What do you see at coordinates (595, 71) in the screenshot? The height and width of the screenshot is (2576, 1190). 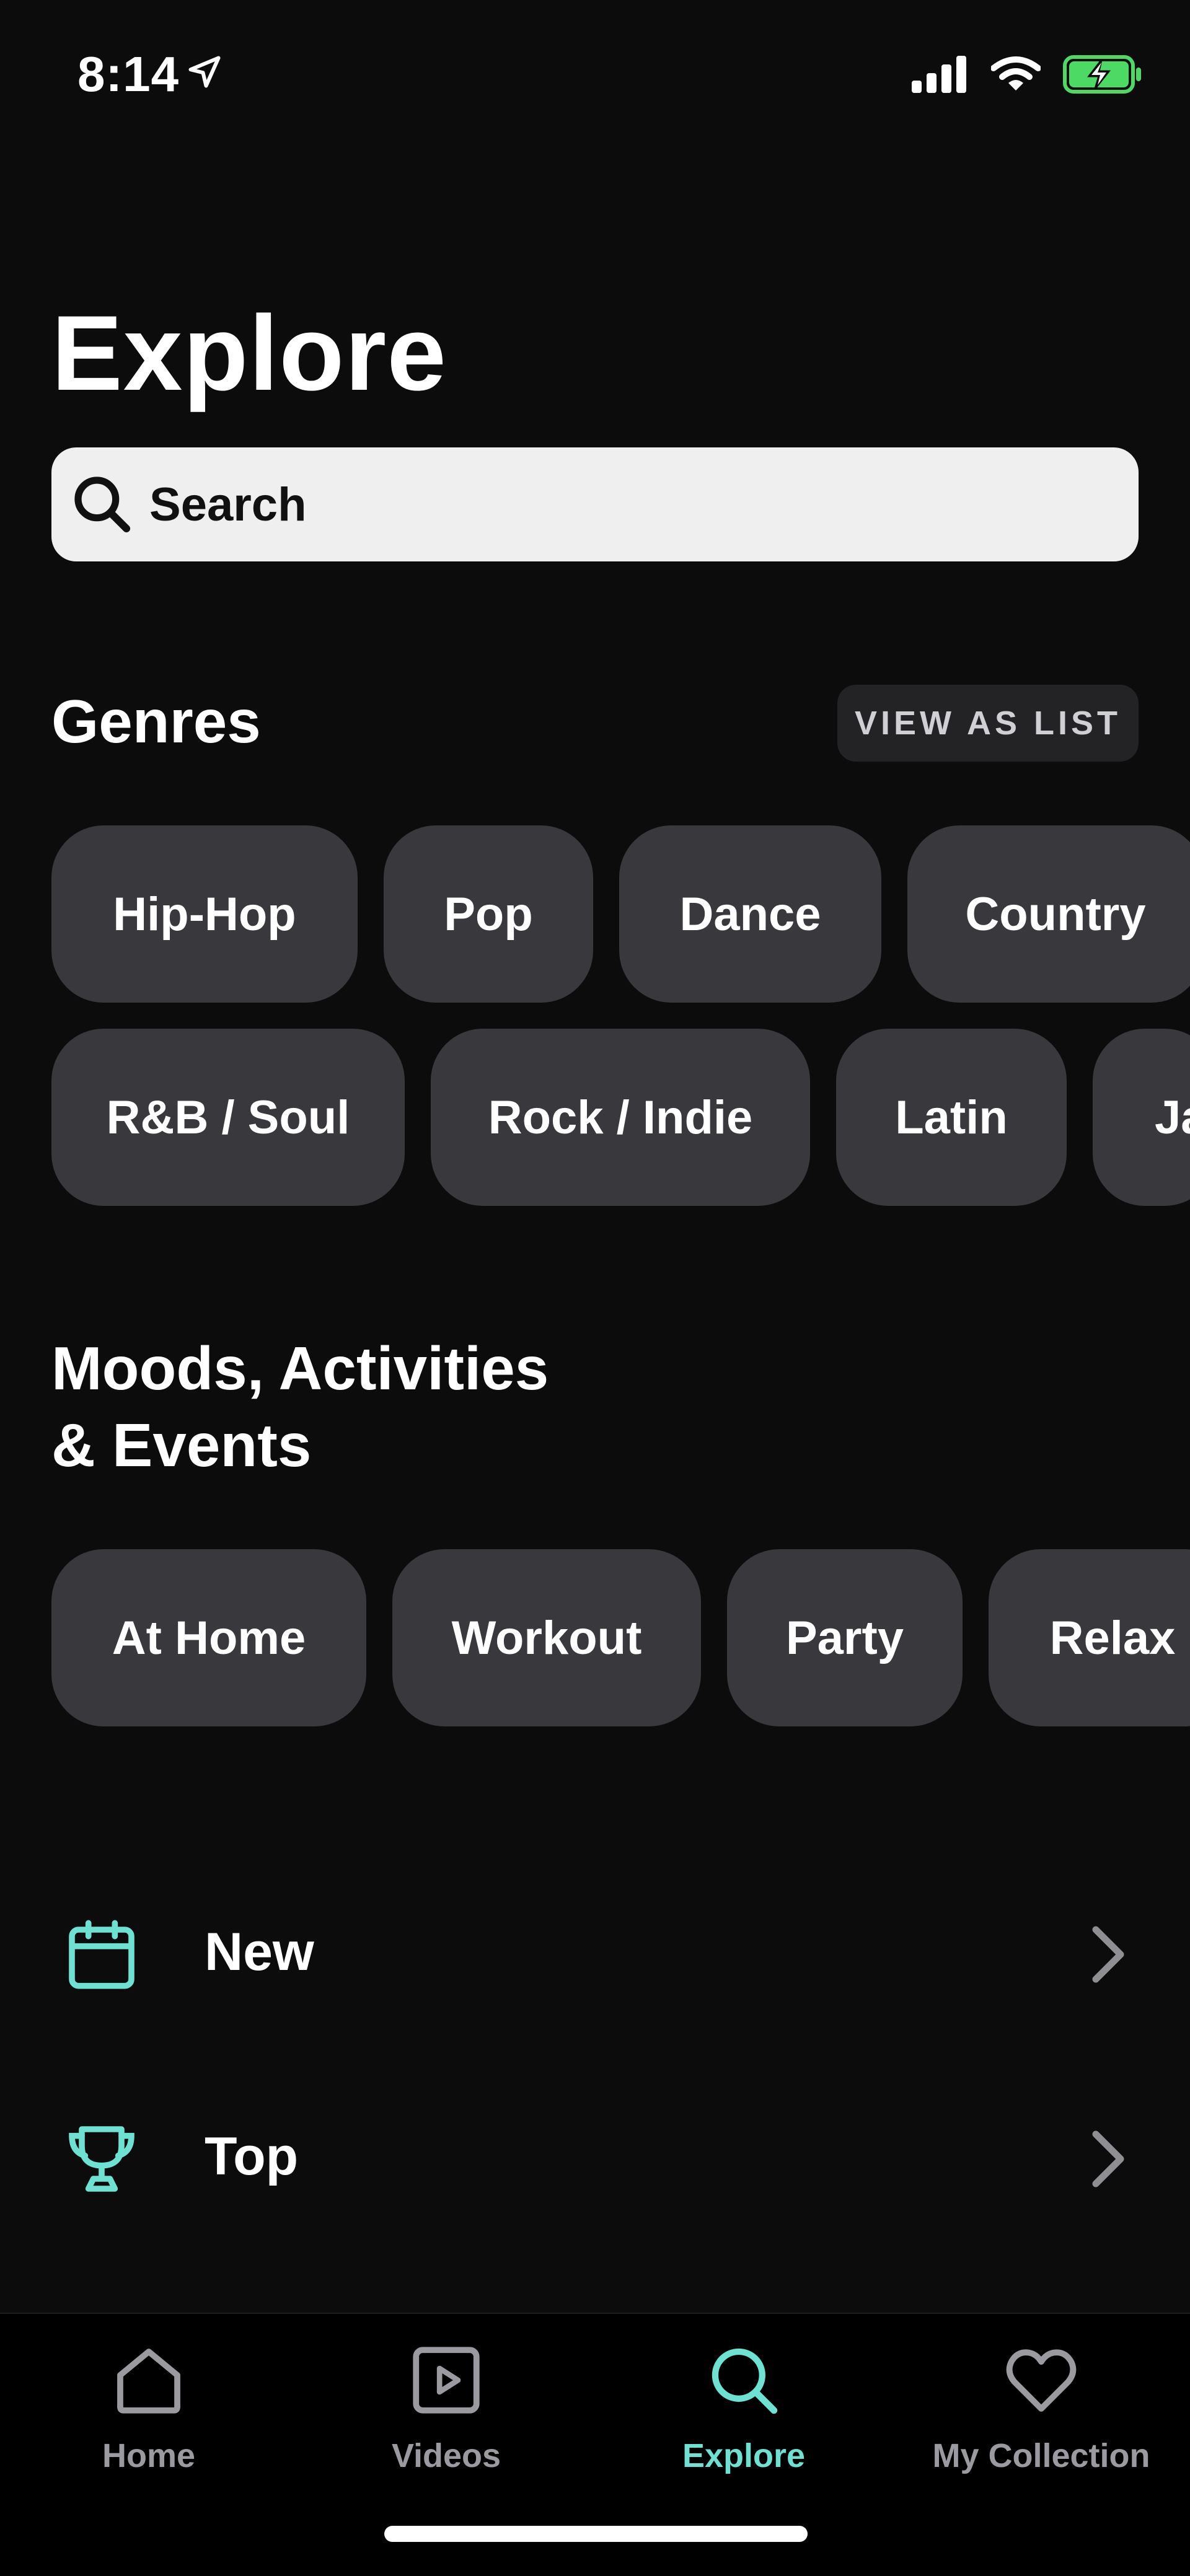 I see `status-bar: 8:14` at bounding box center [595, 71].